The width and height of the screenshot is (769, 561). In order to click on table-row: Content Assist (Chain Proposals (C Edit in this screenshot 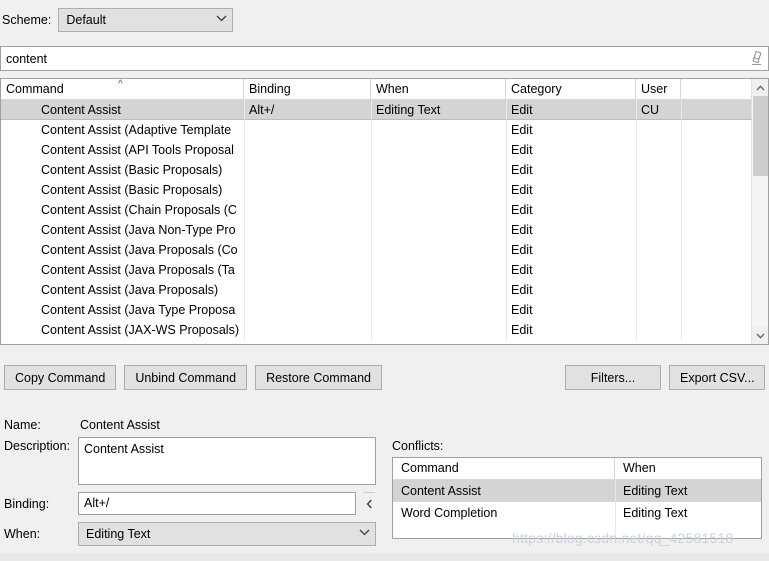, I will do `click(384, 210)`.